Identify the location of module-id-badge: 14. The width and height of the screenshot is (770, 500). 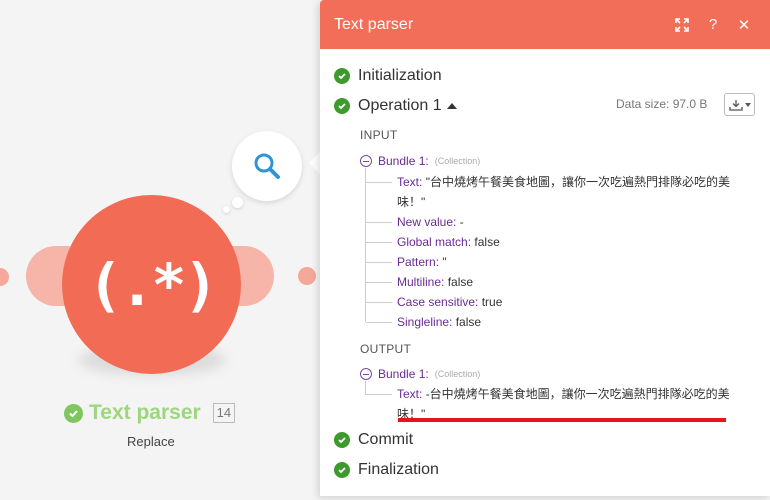
(224, 413).